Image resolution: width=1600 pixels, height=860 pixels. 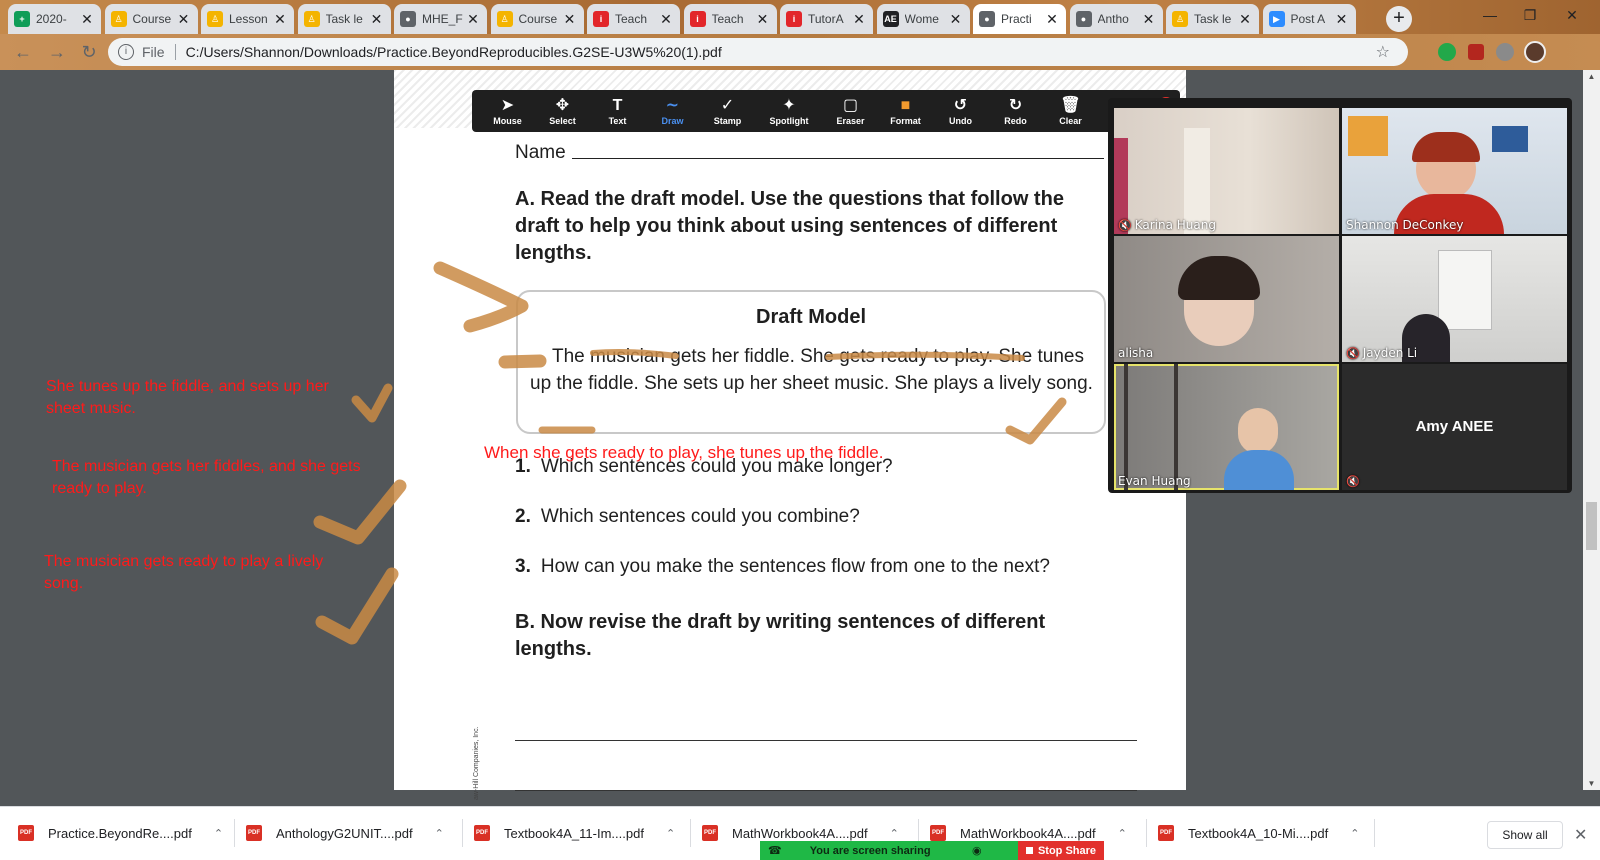 I want to click on browser-tab: ▶ Post A ✕, so click(x=1309, y=19).